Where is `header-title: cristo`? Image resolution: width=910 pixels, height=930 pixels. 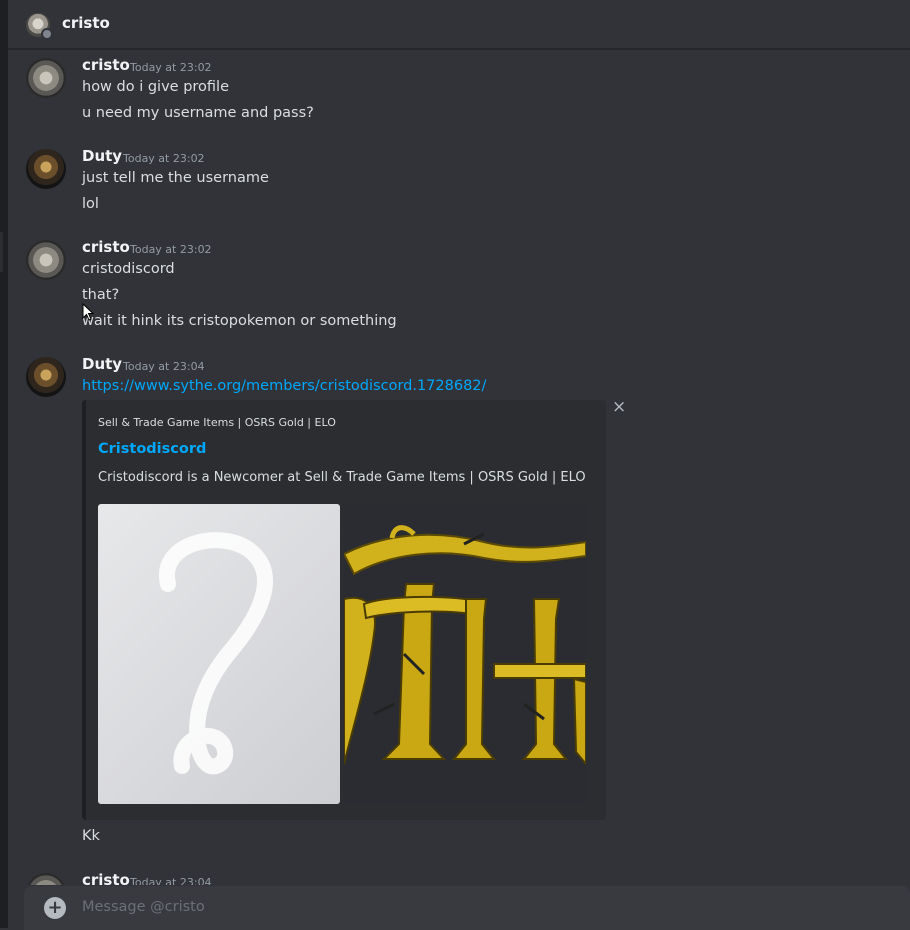 header-title: cristo is located at coordinates (86, 23).